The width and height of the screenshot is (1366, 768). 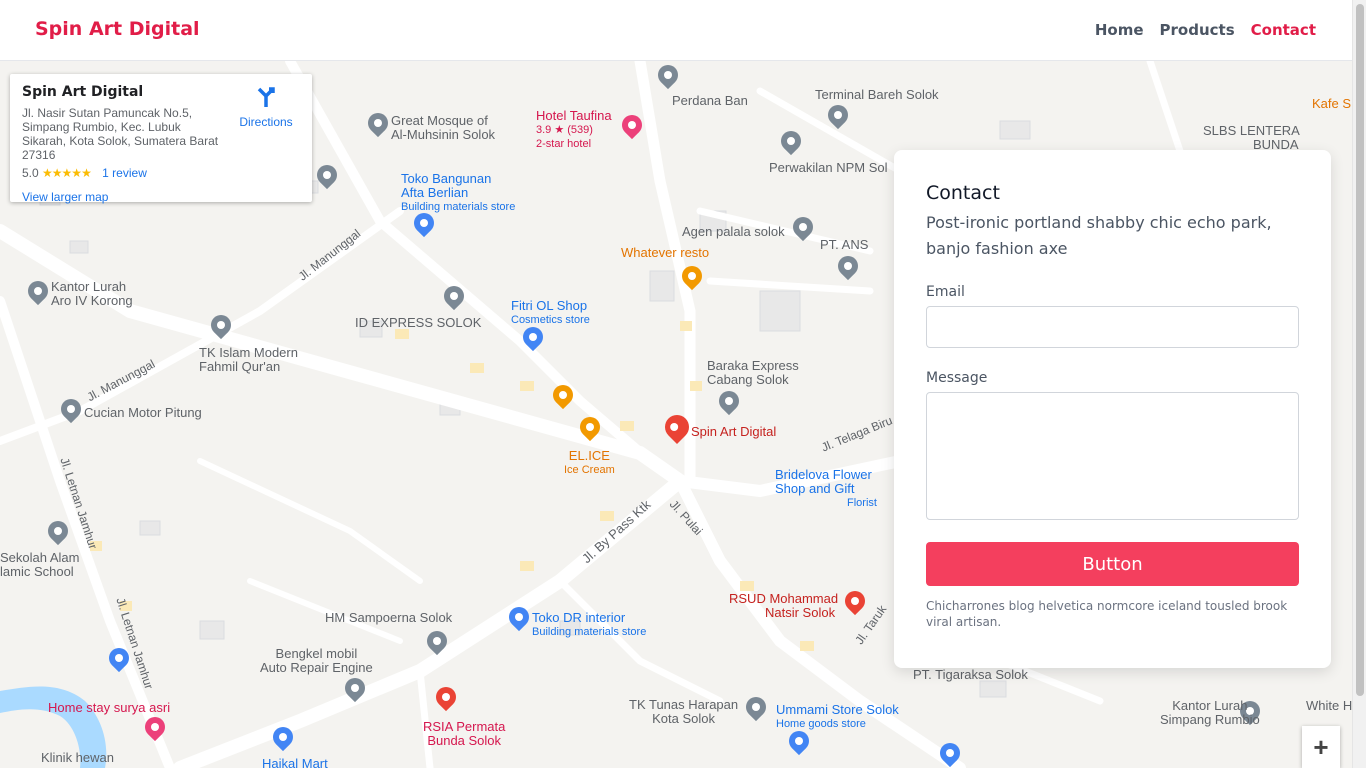 I want to click on map-label: SLBS LENTERA BUNDA, so click(x=1251, y=137).